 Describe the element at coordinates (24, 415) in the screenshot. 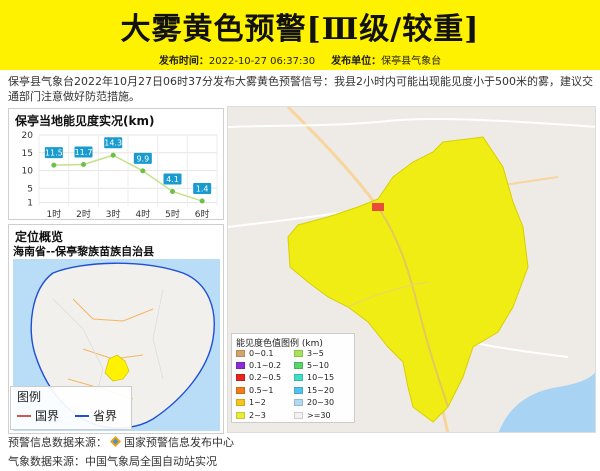

I see `national-border-swatch` at that location.